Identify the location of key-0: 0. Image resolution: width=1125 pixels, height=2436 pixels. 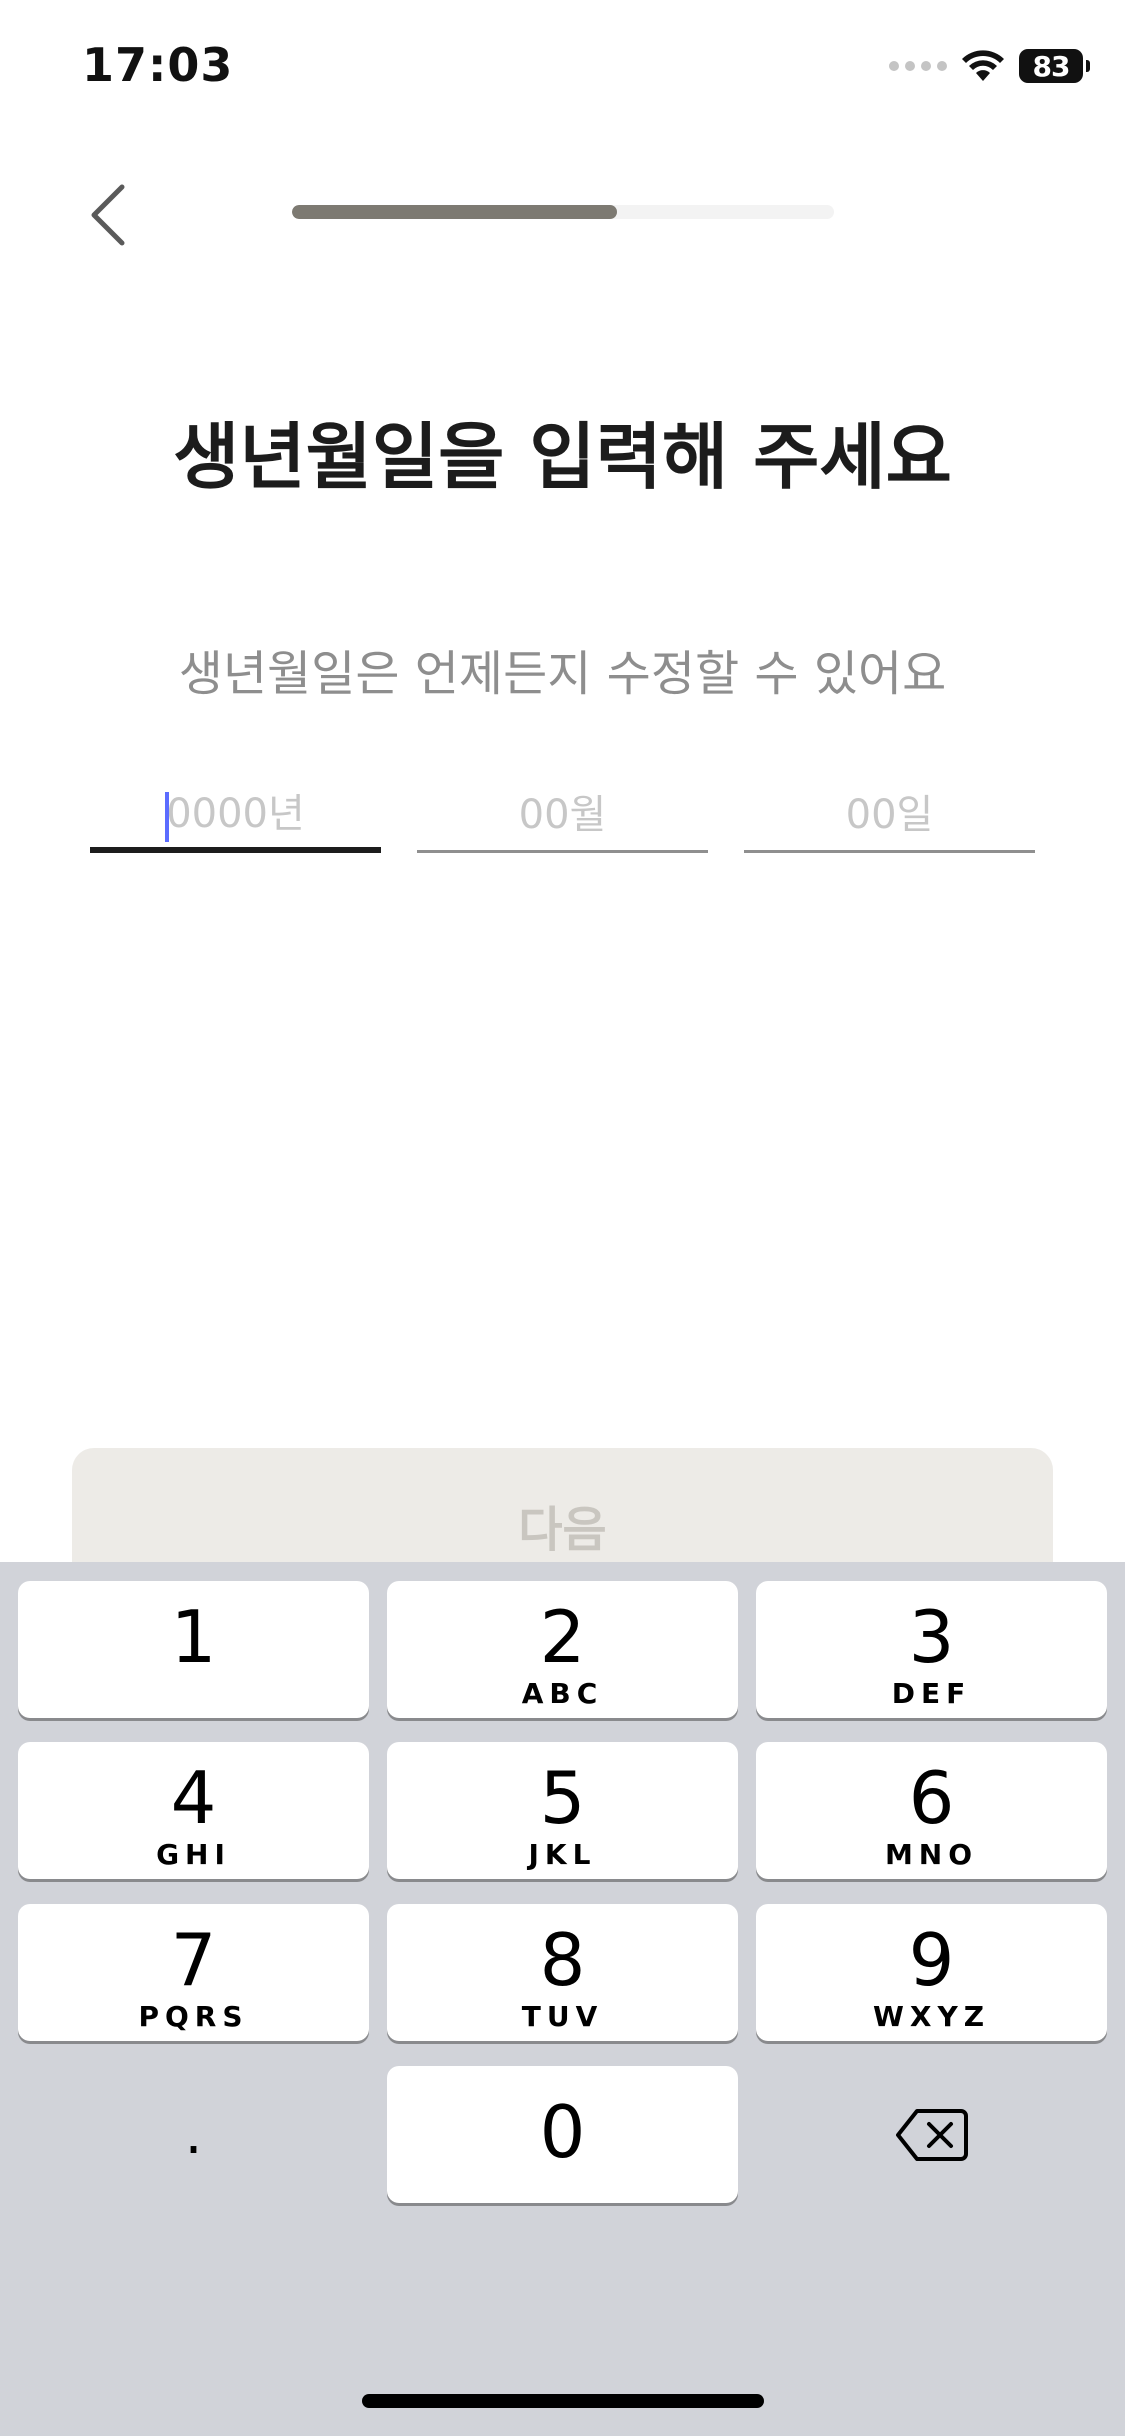
(562, 2134).